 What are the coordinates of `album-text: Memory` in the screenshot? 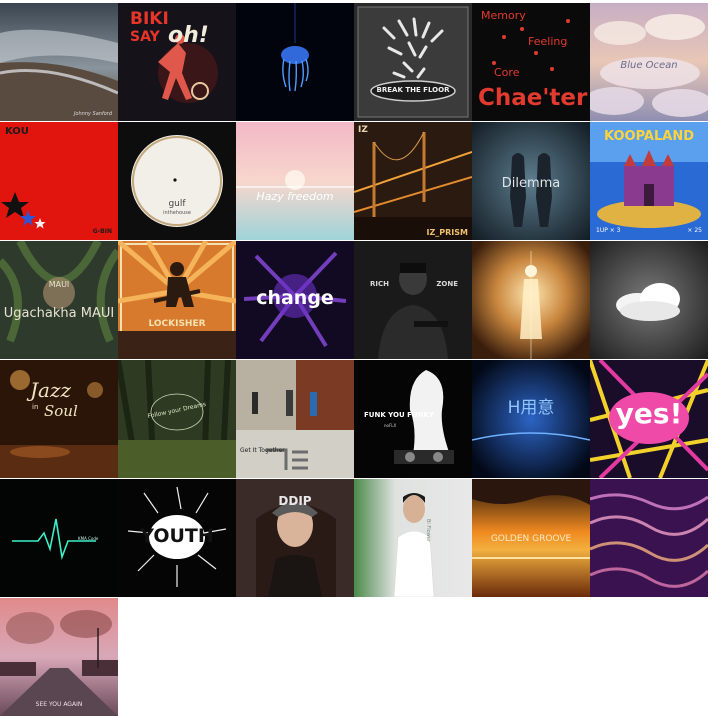 It's located at (503, 15).